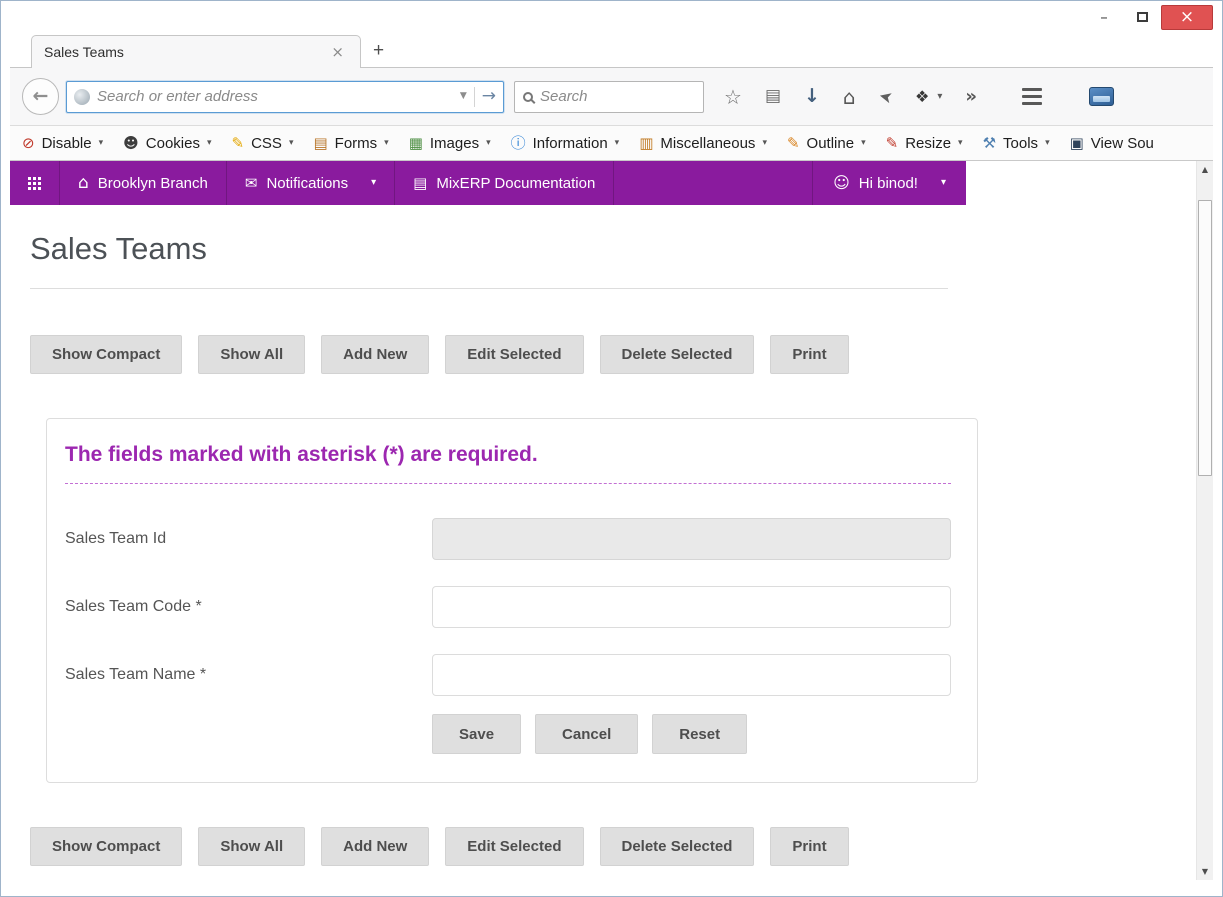 The width and height of the screenshot is (1223, 897). I want to click on sales-team-code-input, so click(691, 607).